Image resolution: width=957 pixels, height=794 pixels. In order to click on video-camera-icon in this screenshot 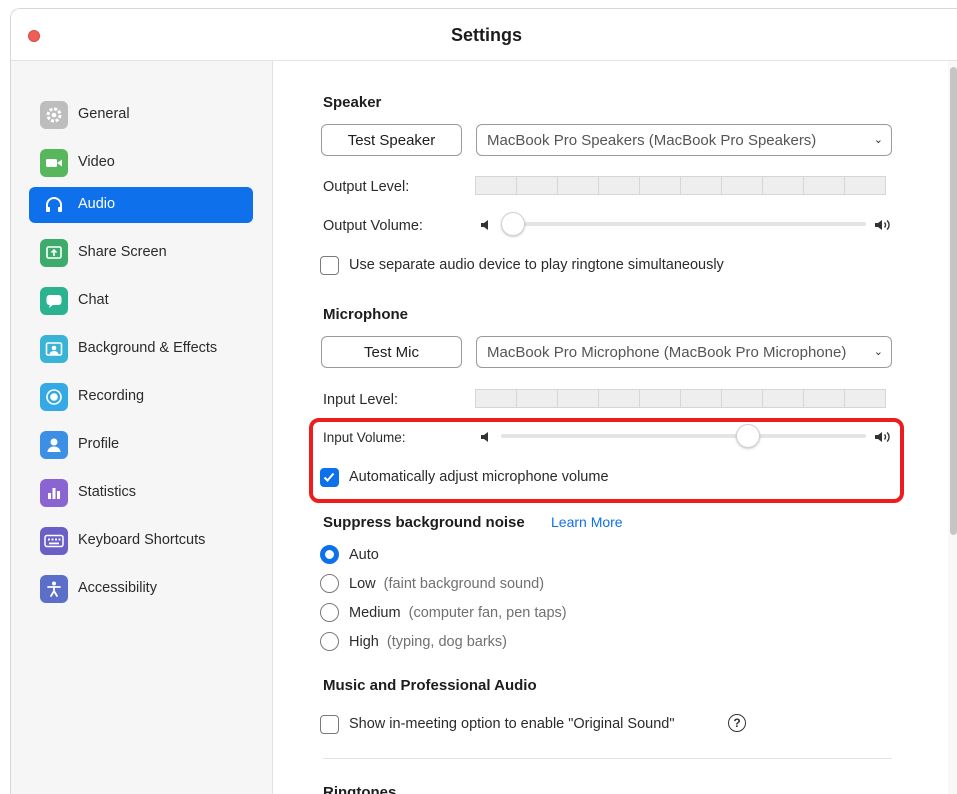, I will do `click(54, 163)`.